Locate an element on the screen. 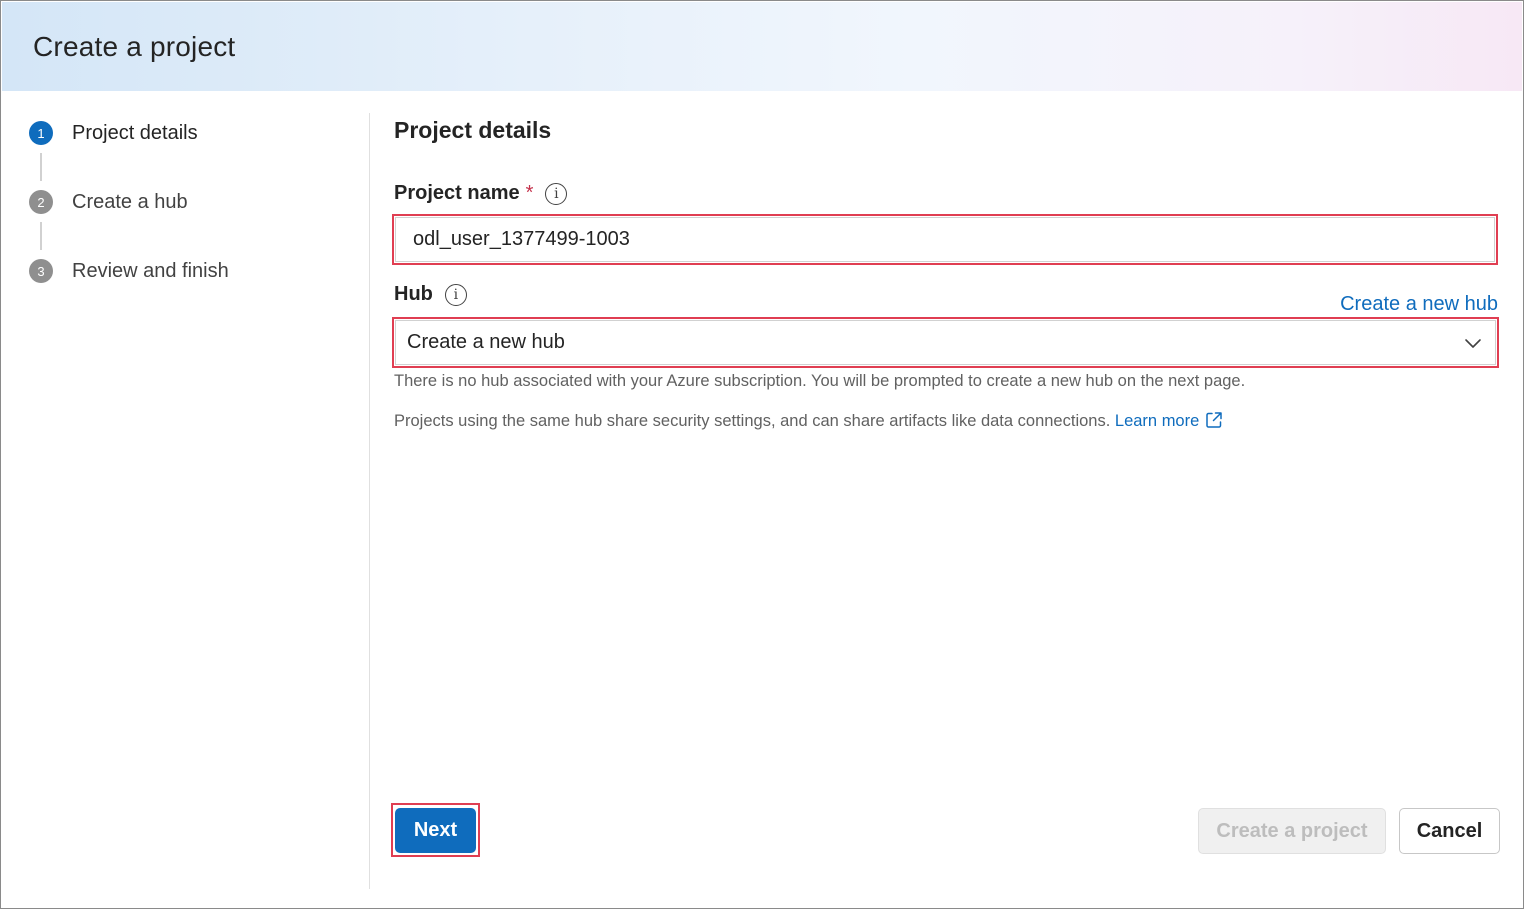  step-review-finish: 3 Review and finish is located at coordinates (129, 271).